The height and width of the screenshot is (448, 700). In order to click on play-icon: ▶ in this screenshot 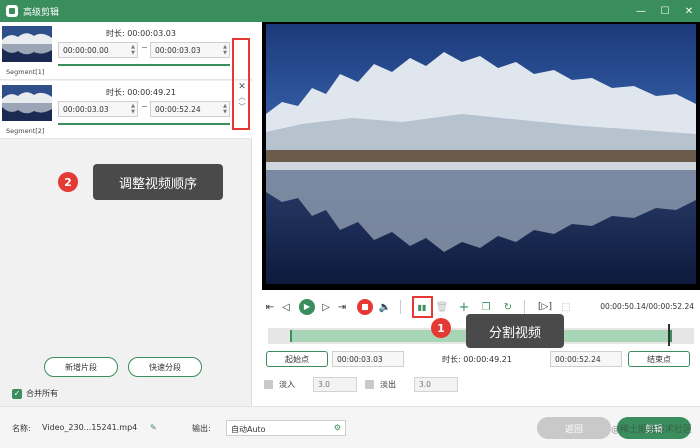, I will do `click(307, 307)`.